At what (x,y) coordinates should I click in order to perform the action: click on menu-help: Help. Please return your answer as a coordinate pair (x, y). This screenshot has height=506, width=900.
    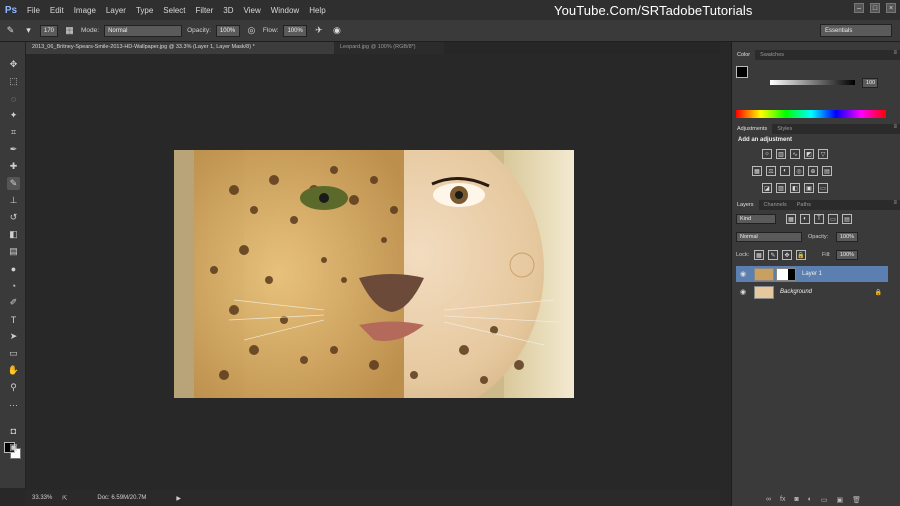
    Looking at the image, I should click on (317, 10).